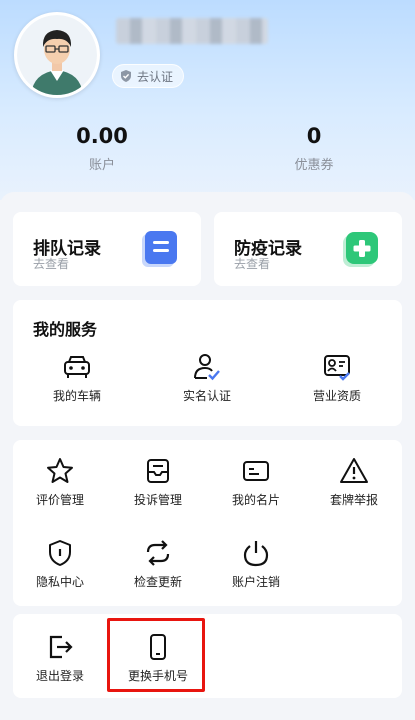  Describe the element at coordinates (192, 31) in the screenshot. I see `username-blurred` at that location.